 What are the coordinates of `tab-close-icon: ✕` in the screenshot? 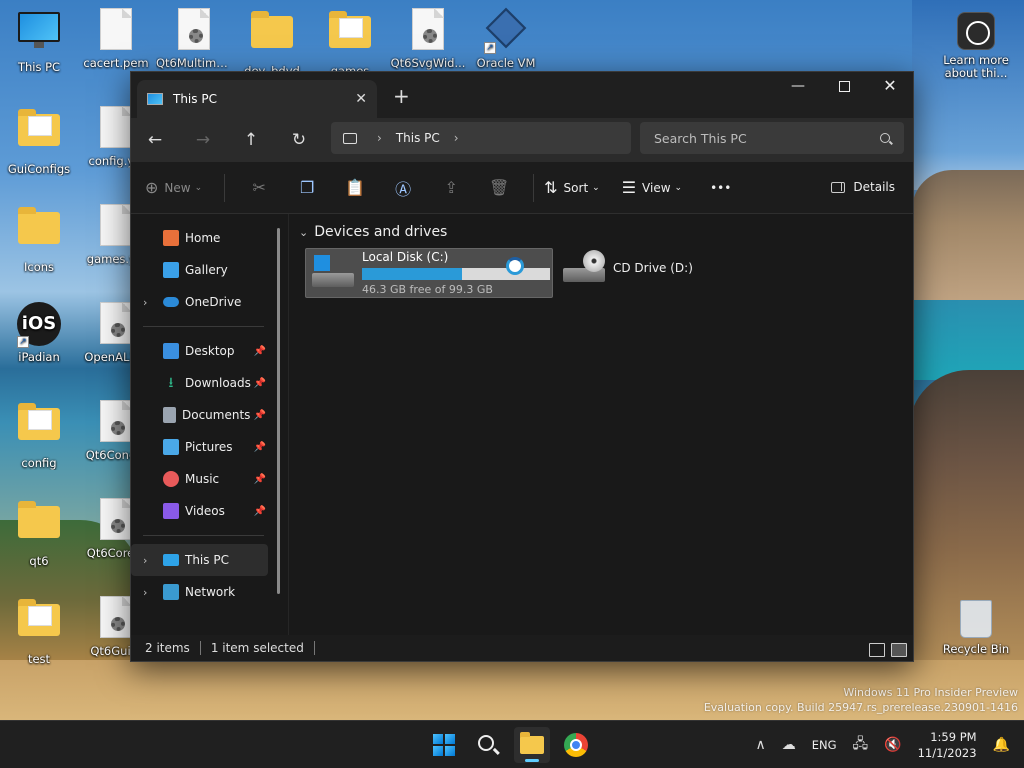 It's located at (361, 99).